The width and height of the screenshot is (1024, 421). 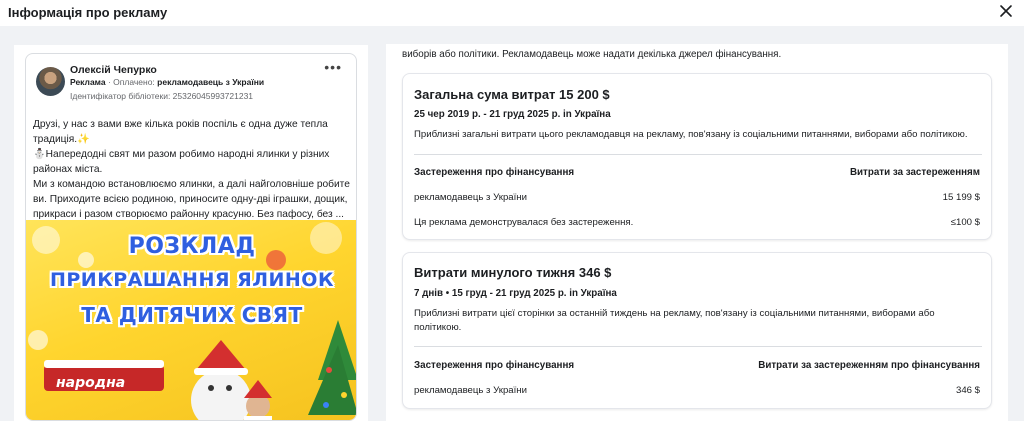 What do you see at coordinates (211, 82) in the screenshot?
I see `payer-name: рекламодавець з України` at bounding box center [211, 82].